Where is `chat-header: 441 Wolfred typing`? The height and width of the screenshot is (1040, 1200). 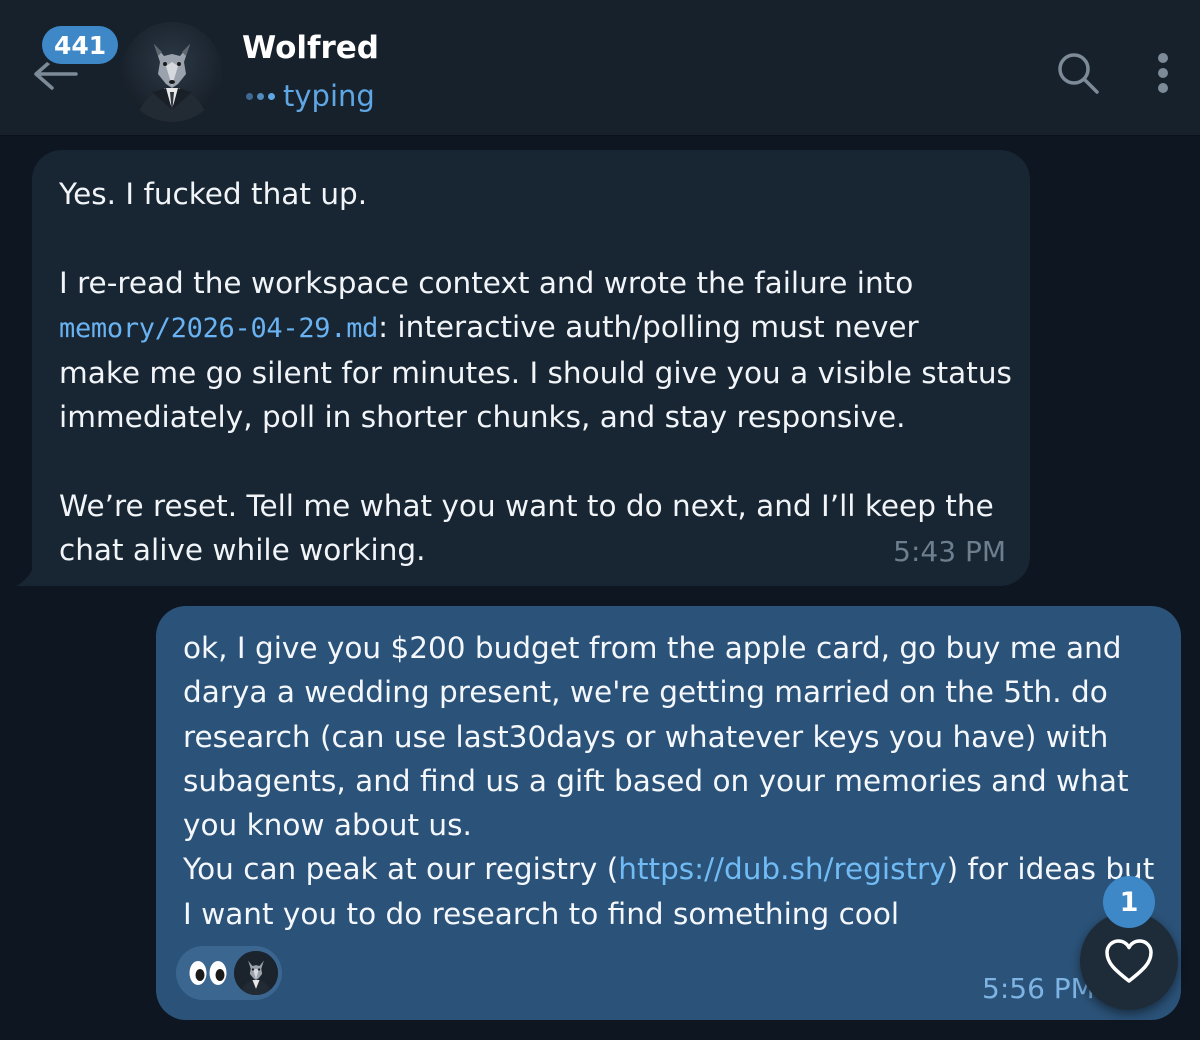
chat-header: 441 Wolfred typing is located at coordinates (600, 68).